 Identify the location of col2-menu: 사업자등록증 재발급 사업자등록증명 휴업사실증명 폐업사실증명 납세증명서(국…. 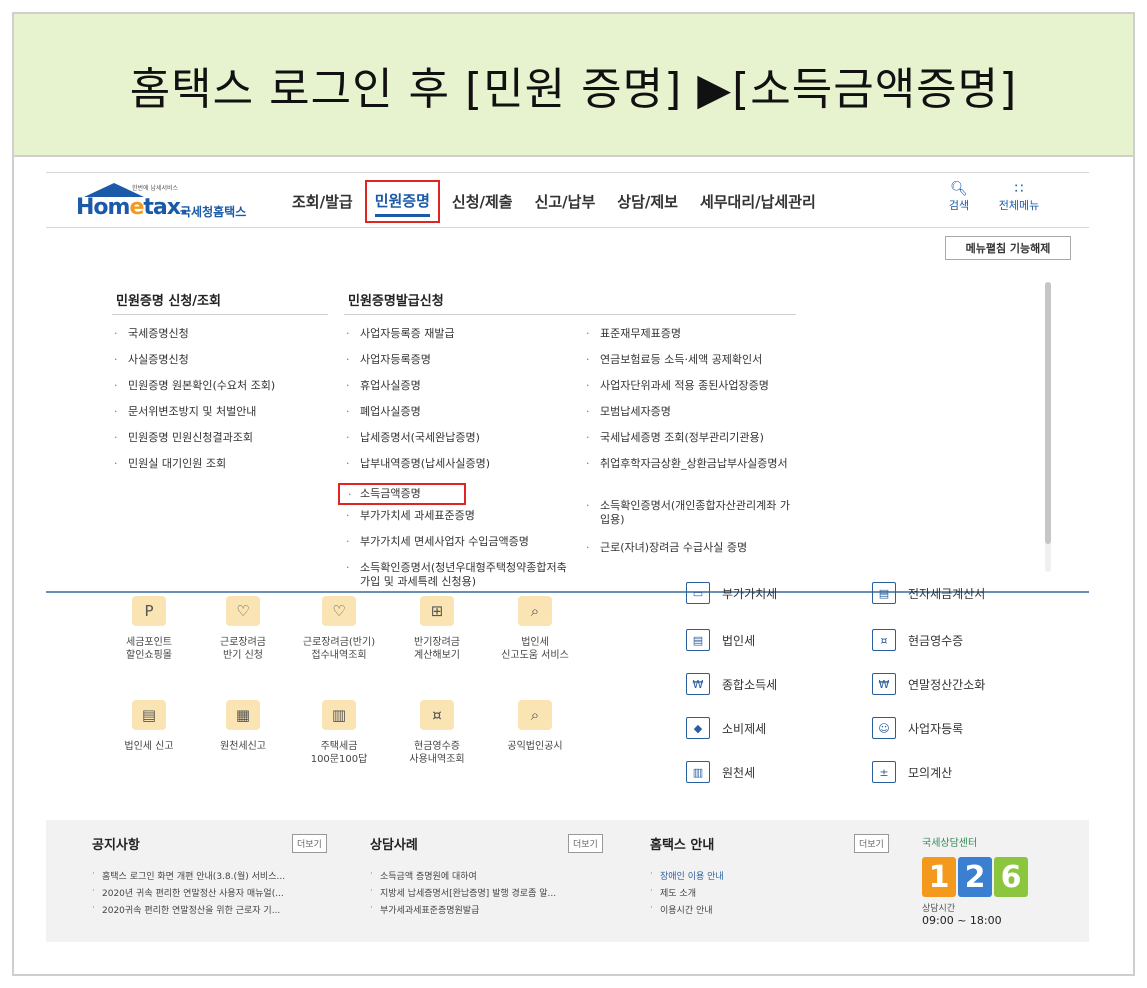
(456, 458).